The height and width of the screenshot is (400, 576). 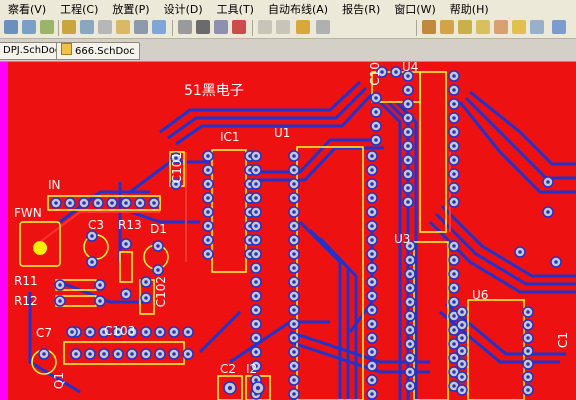 What do you see at coordinates (375, 74) in the screenshot?
I see `label-c10: C10` at bounding box center [375, 74].